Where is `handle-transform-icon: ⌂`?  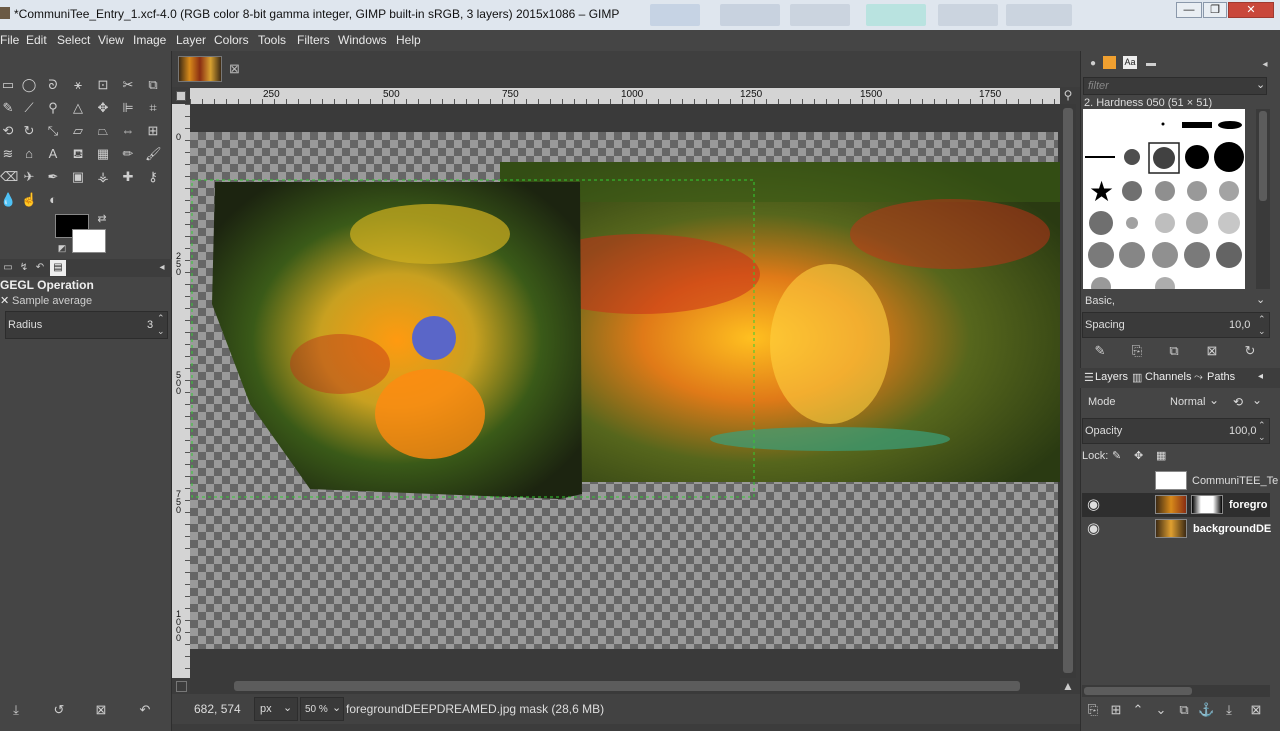
handle-transform-icon: ⌂ is located at coordinates (29, 154).